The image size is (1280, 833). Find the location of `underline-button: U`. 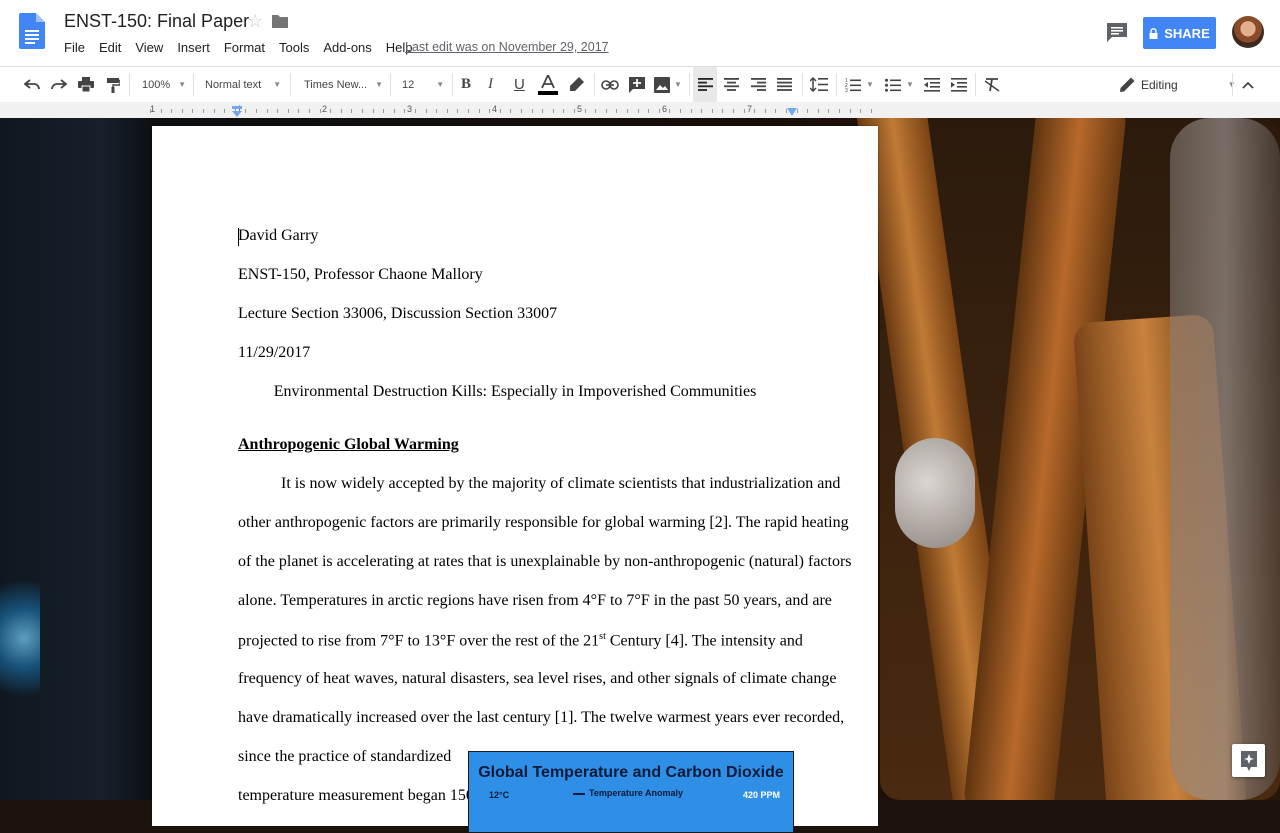

underline-button: U is located at coordinates (519, 84).